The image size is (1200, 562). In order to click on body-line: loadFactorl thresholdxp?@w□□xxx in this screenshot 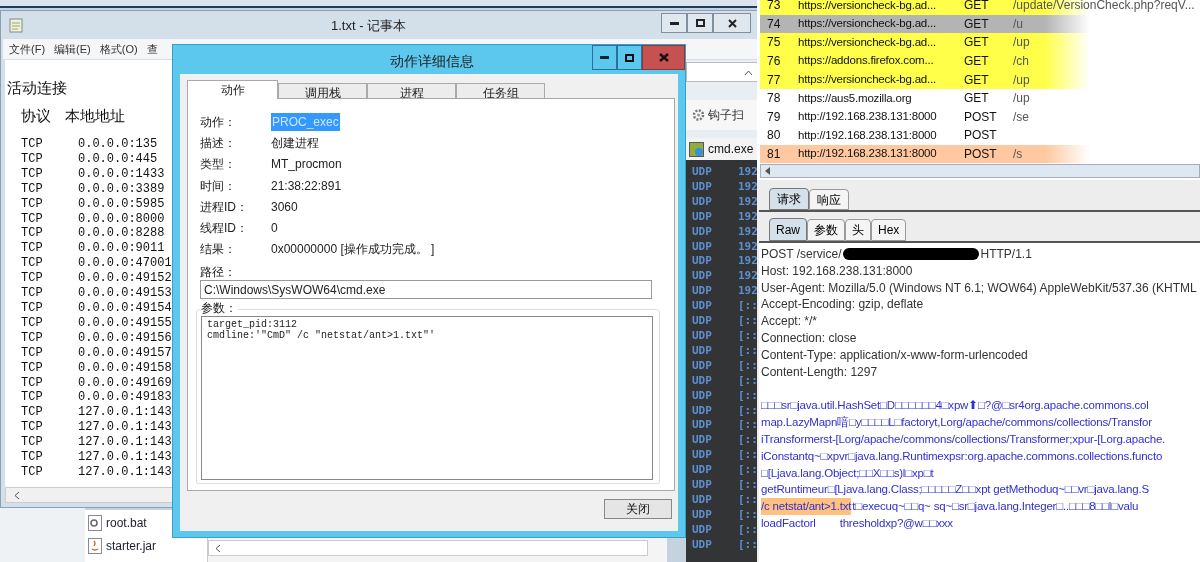, I will do `click(857, 523)`.